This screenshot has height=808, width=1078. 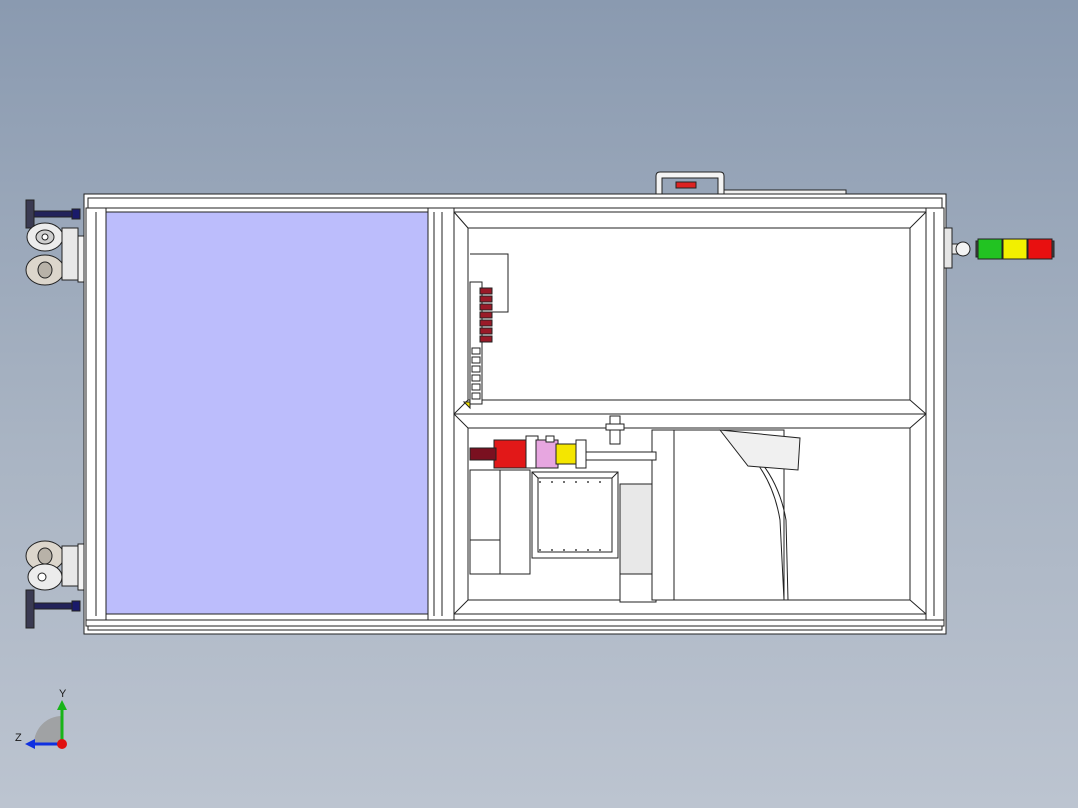 I want to click on lamp-green, so click(x=990, y=249).